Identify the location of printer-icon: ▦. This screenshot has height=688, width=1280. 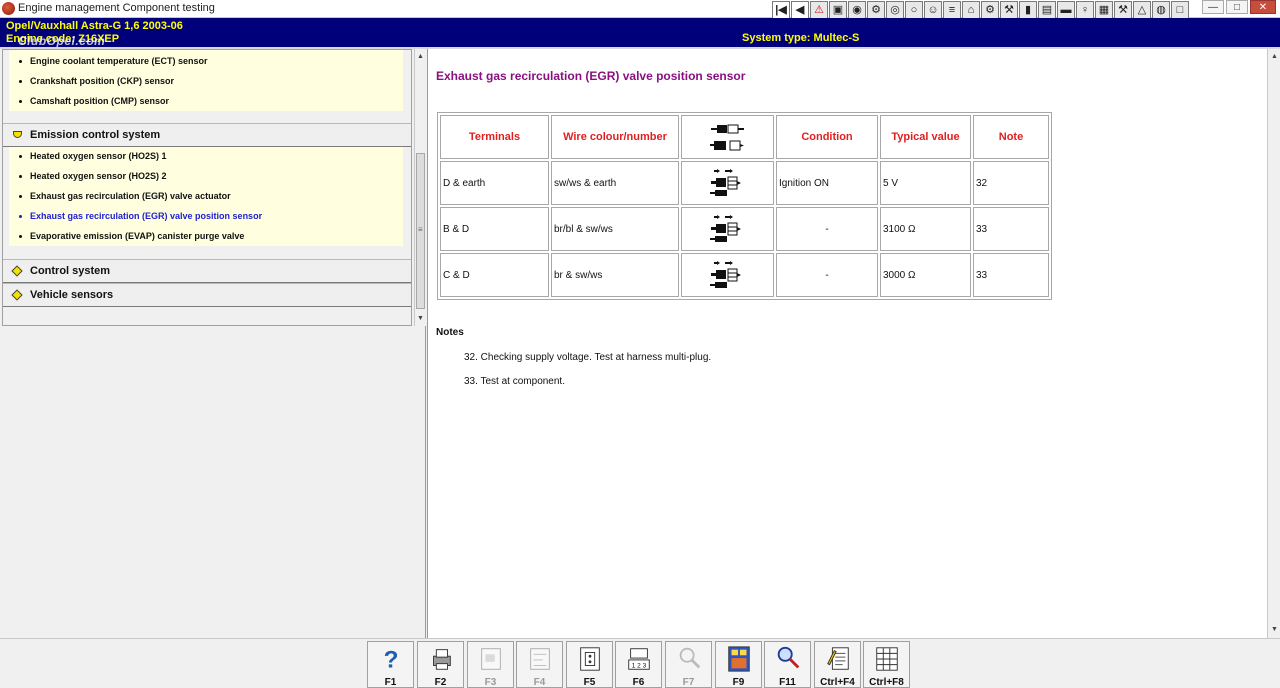
(1104, 10).